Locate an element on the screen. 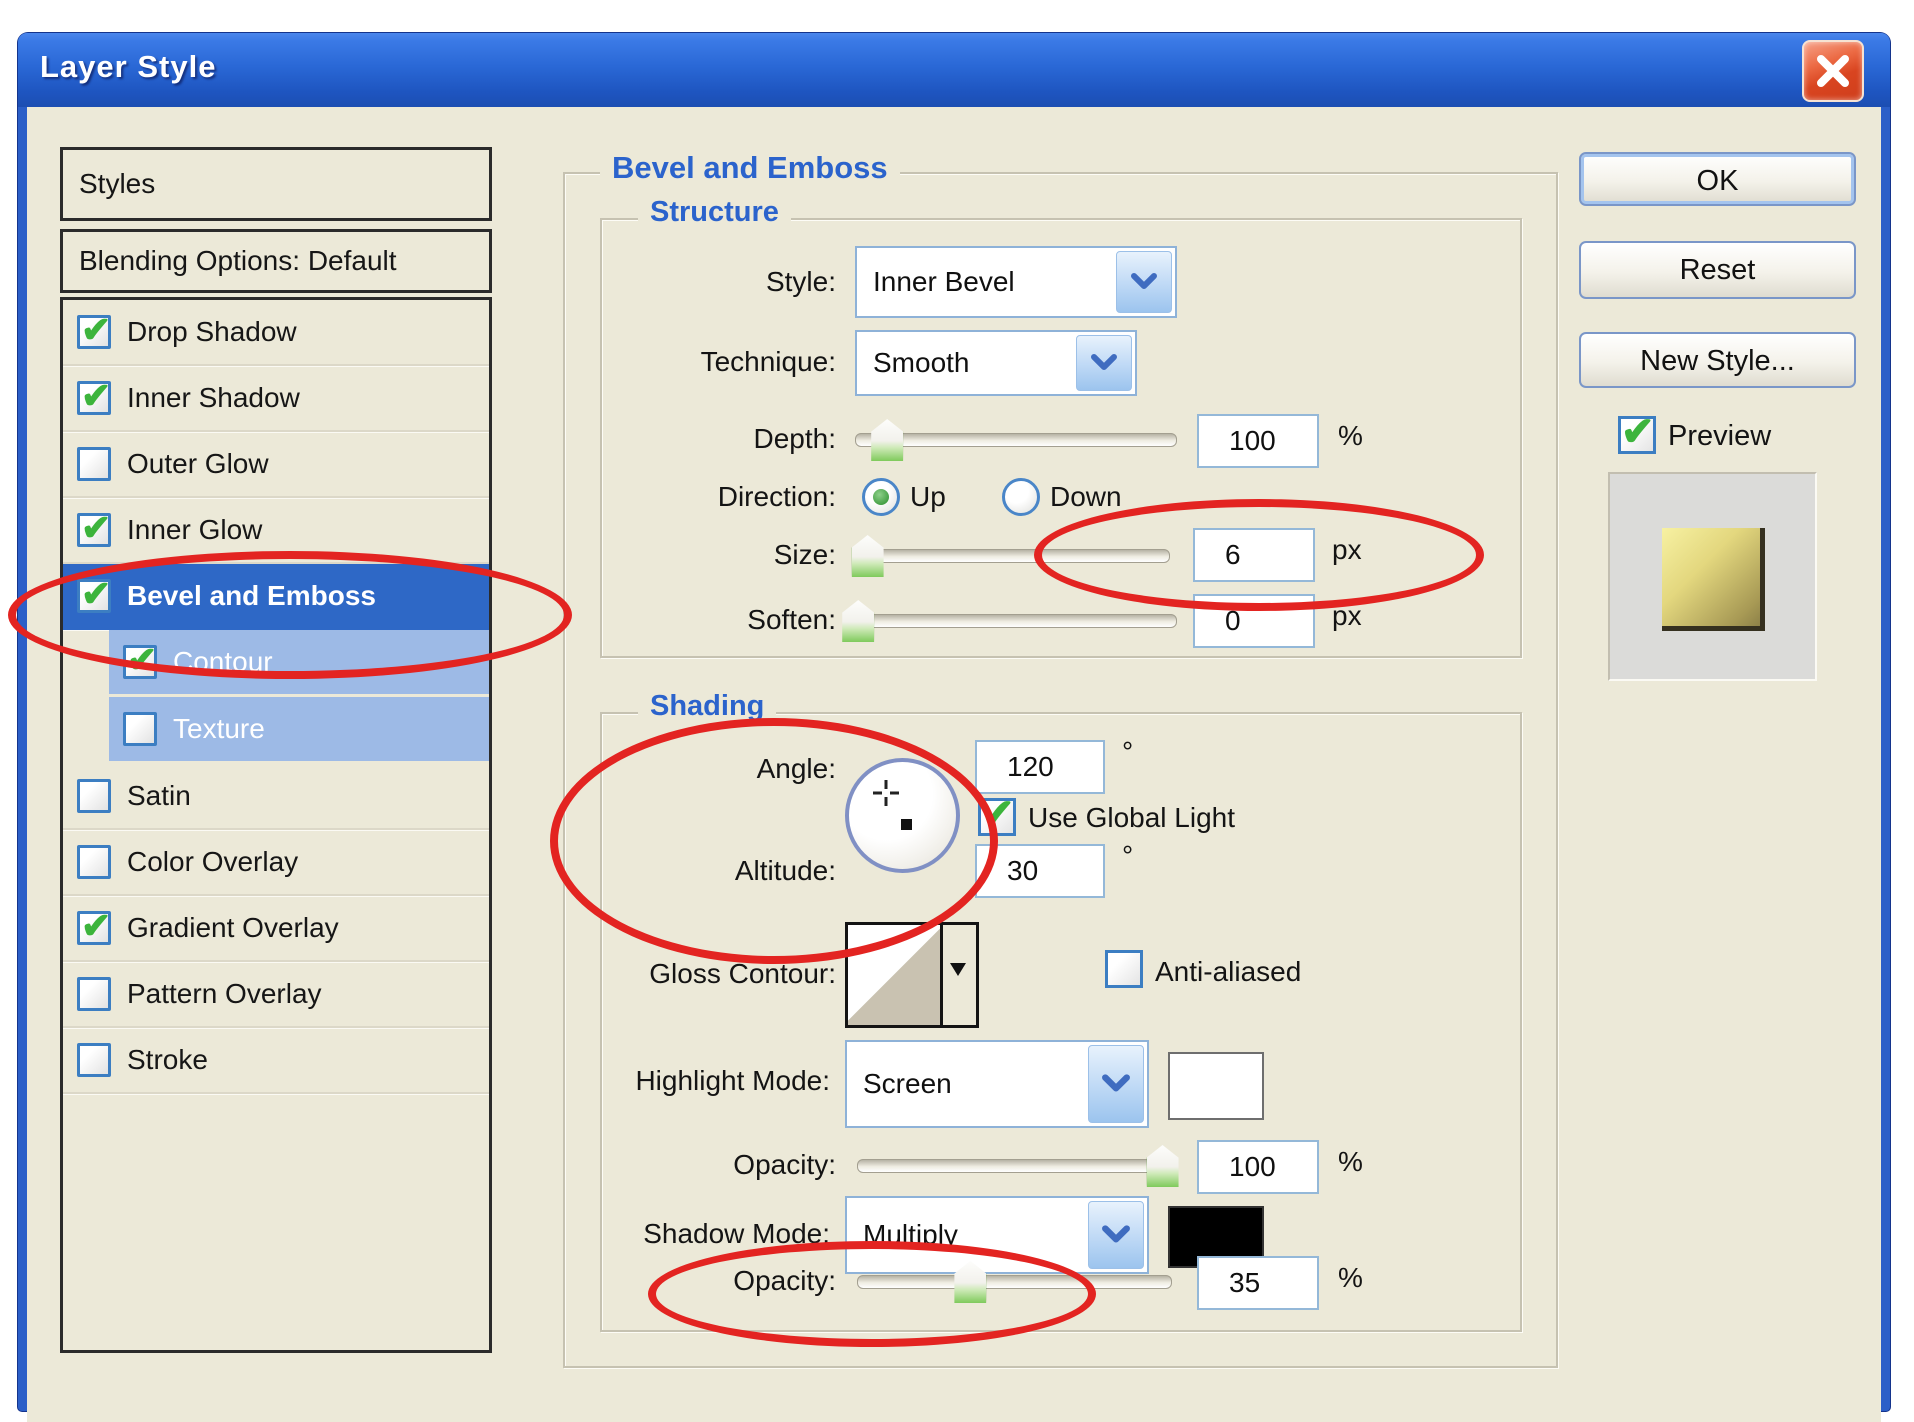  gloss-contour-label: Gloss Contour: is located at coordinates (742, 973).